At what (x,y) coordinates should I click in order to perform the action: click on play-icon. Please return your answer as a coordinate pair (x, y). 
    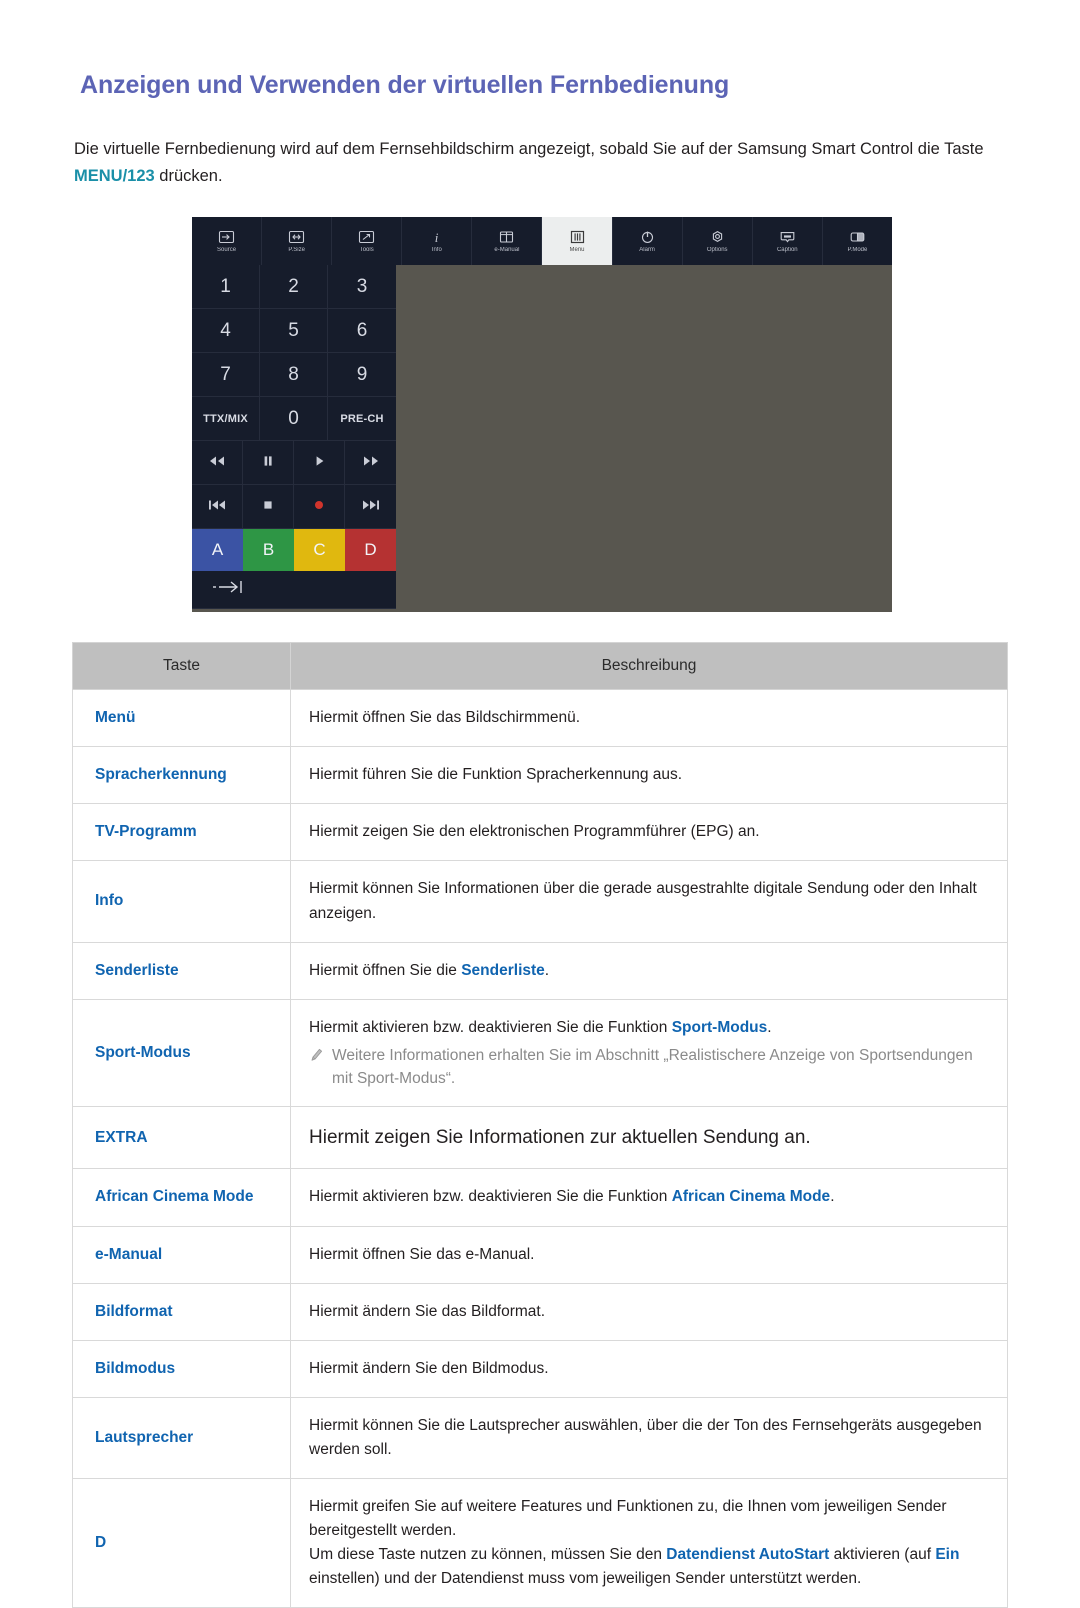
    Looking at the image, I should click on (319, 462).